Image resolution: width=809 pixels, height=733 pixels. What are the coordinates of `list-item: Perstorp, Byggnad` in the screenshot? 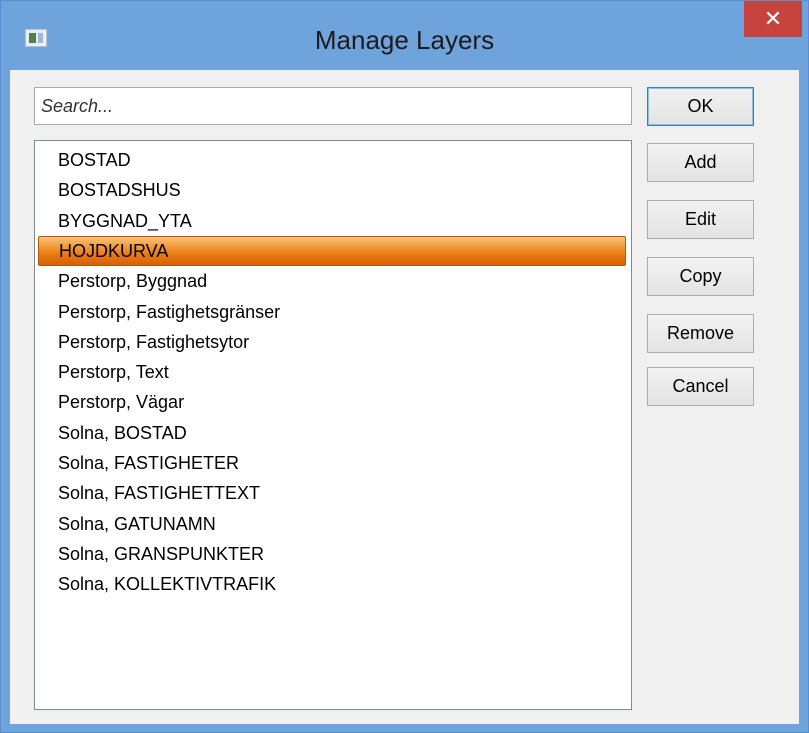 It's located at (332, 281).